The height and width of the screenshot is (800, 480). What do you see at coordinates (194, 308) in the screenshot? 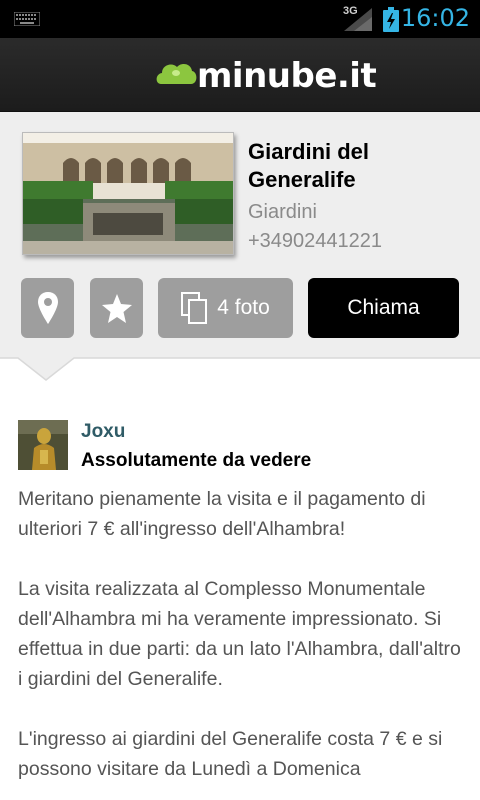
I see `photos-stack-icon` at bounding box center [194, 308].